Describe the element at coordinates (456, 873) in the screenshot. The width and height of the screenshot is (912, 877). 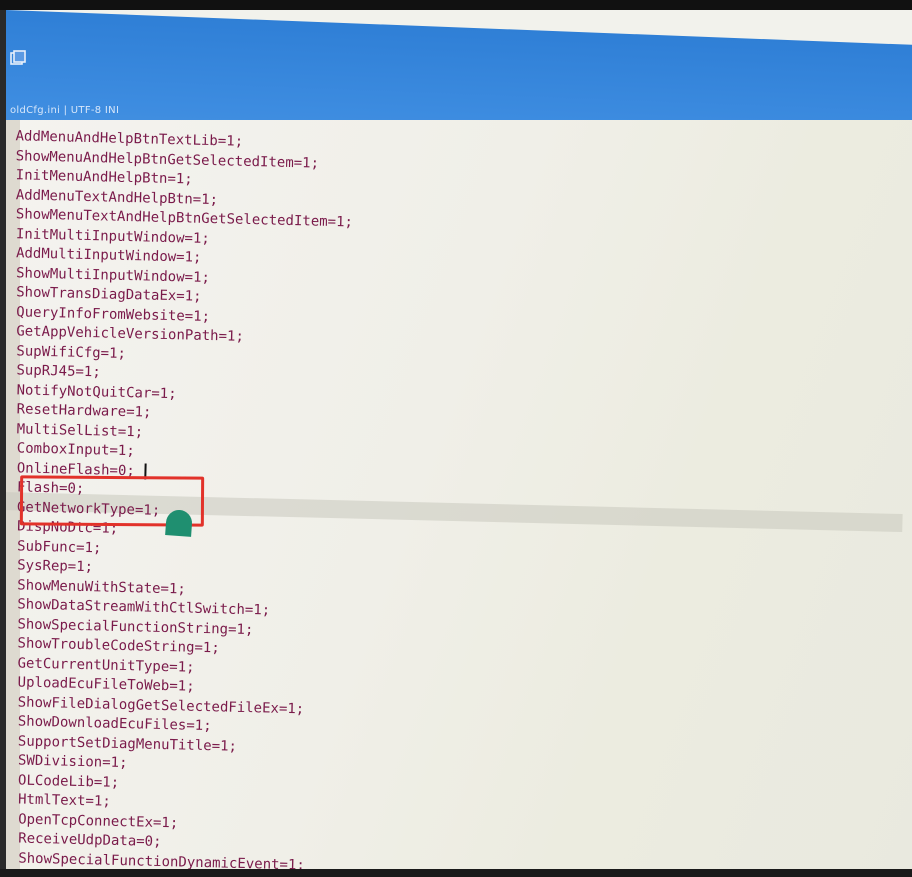
I see `screen-bezel-bottom` at that location.